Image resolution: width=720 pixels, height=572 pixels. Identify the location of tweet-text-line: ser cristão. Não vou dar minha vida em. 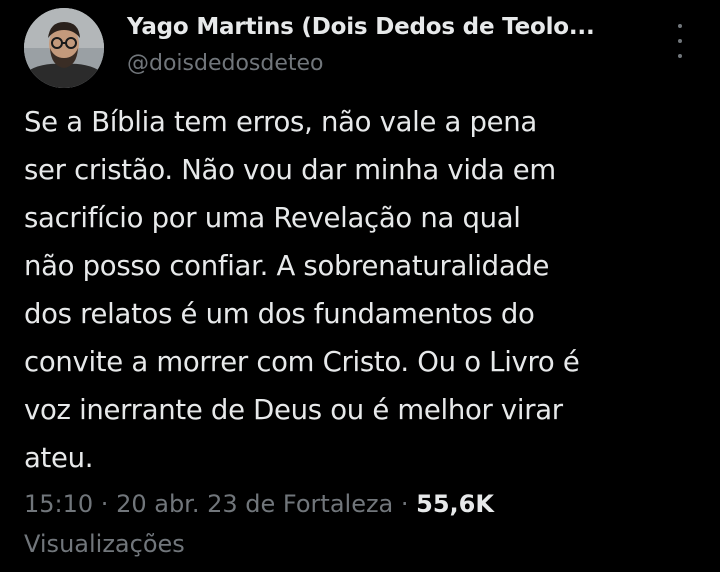
(290, 170).